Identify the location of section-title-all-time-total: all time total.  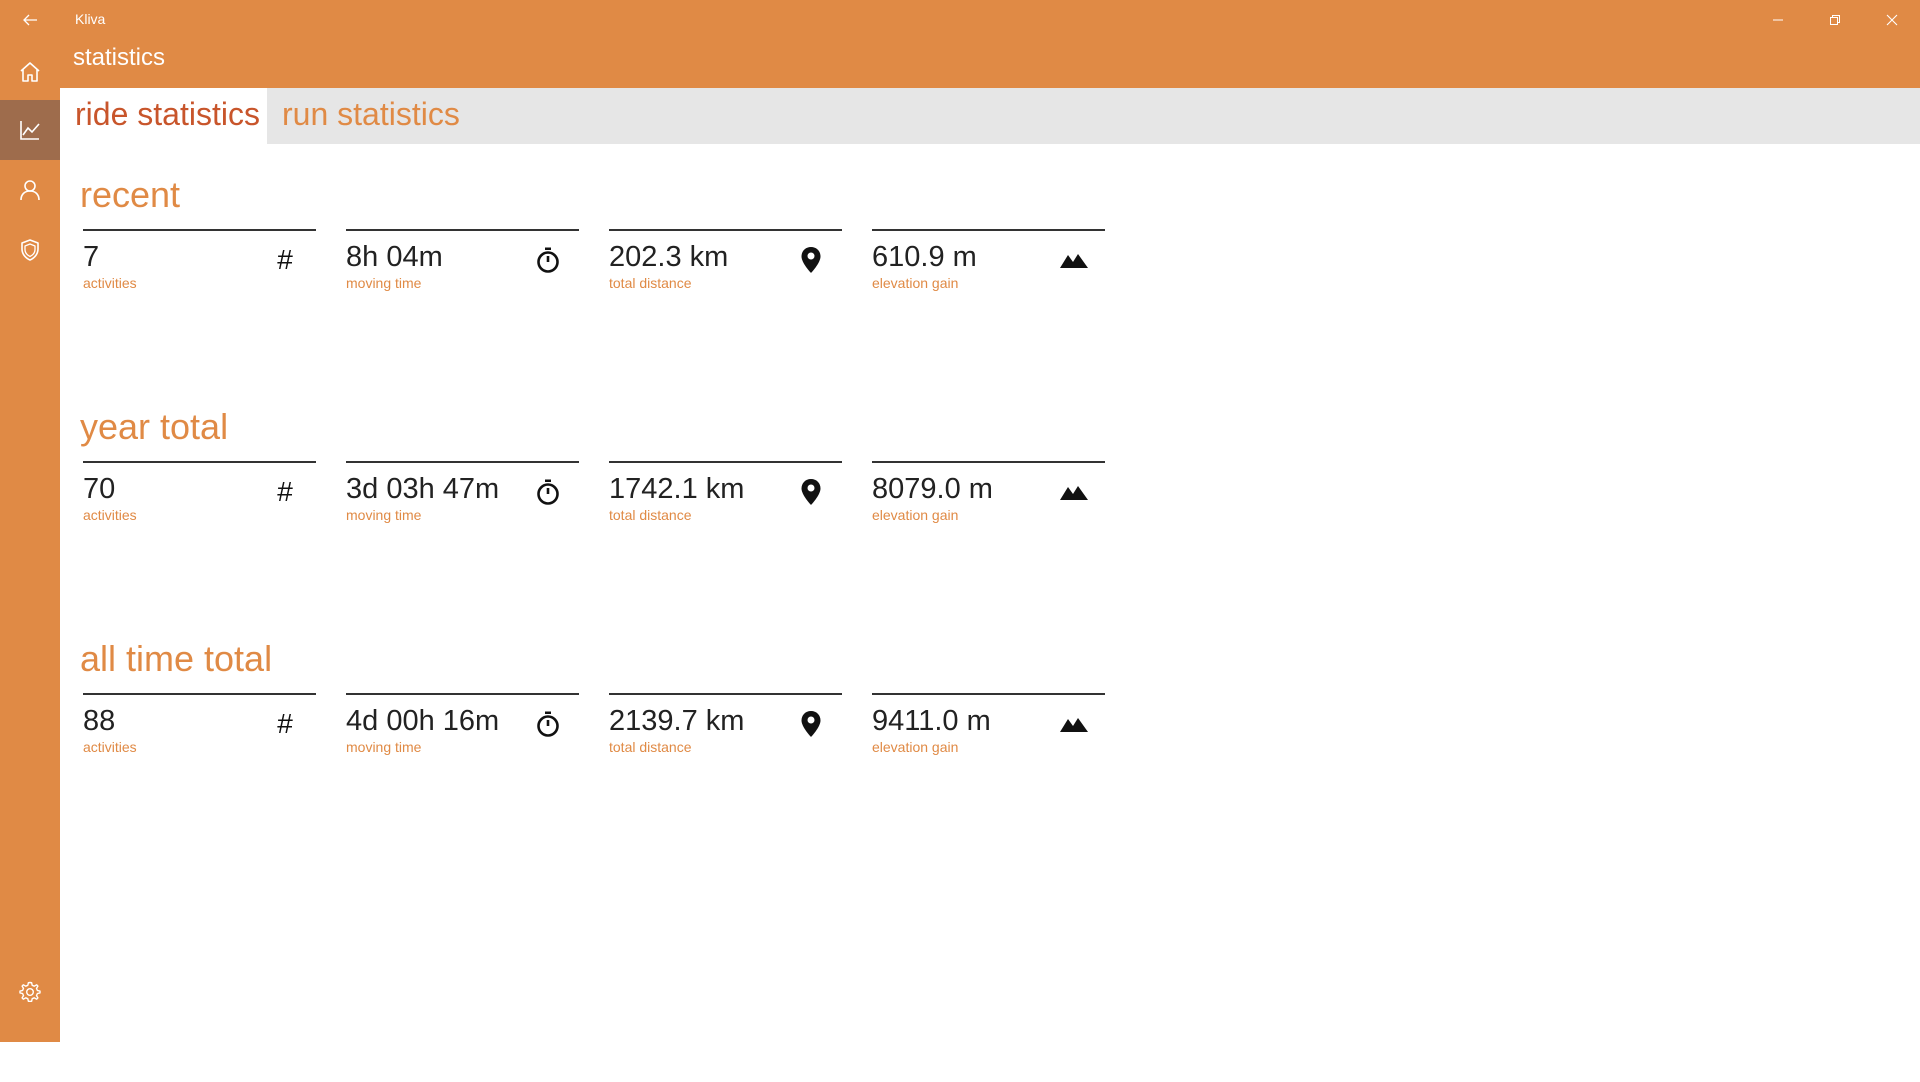
(176, 658).